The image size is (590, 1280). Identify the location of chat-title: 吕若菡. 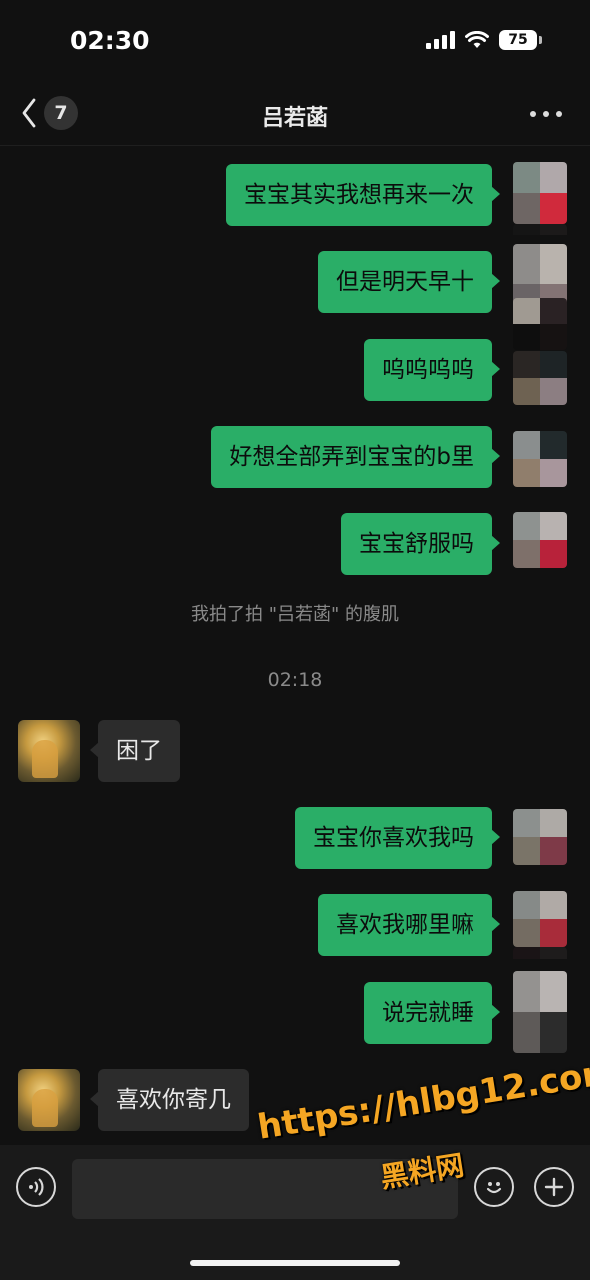
(294, 118).